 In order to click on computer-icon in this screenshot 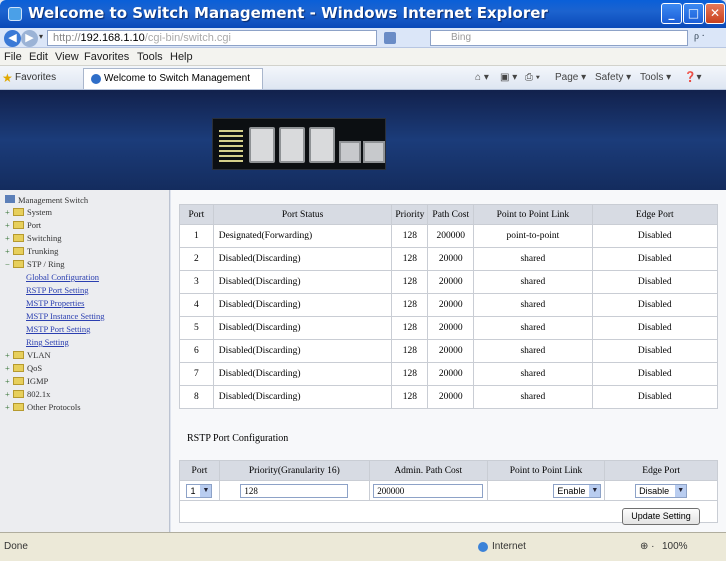, I will do `click(10, 199)`.